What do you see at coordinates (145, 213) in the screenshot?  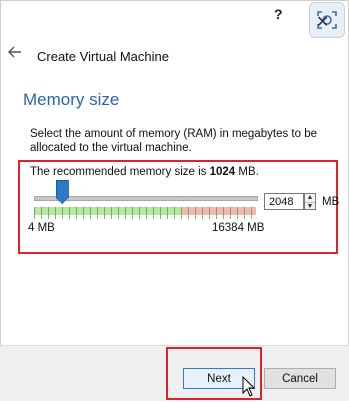 I see `slider-ticks` at bounding box center [145, 213].